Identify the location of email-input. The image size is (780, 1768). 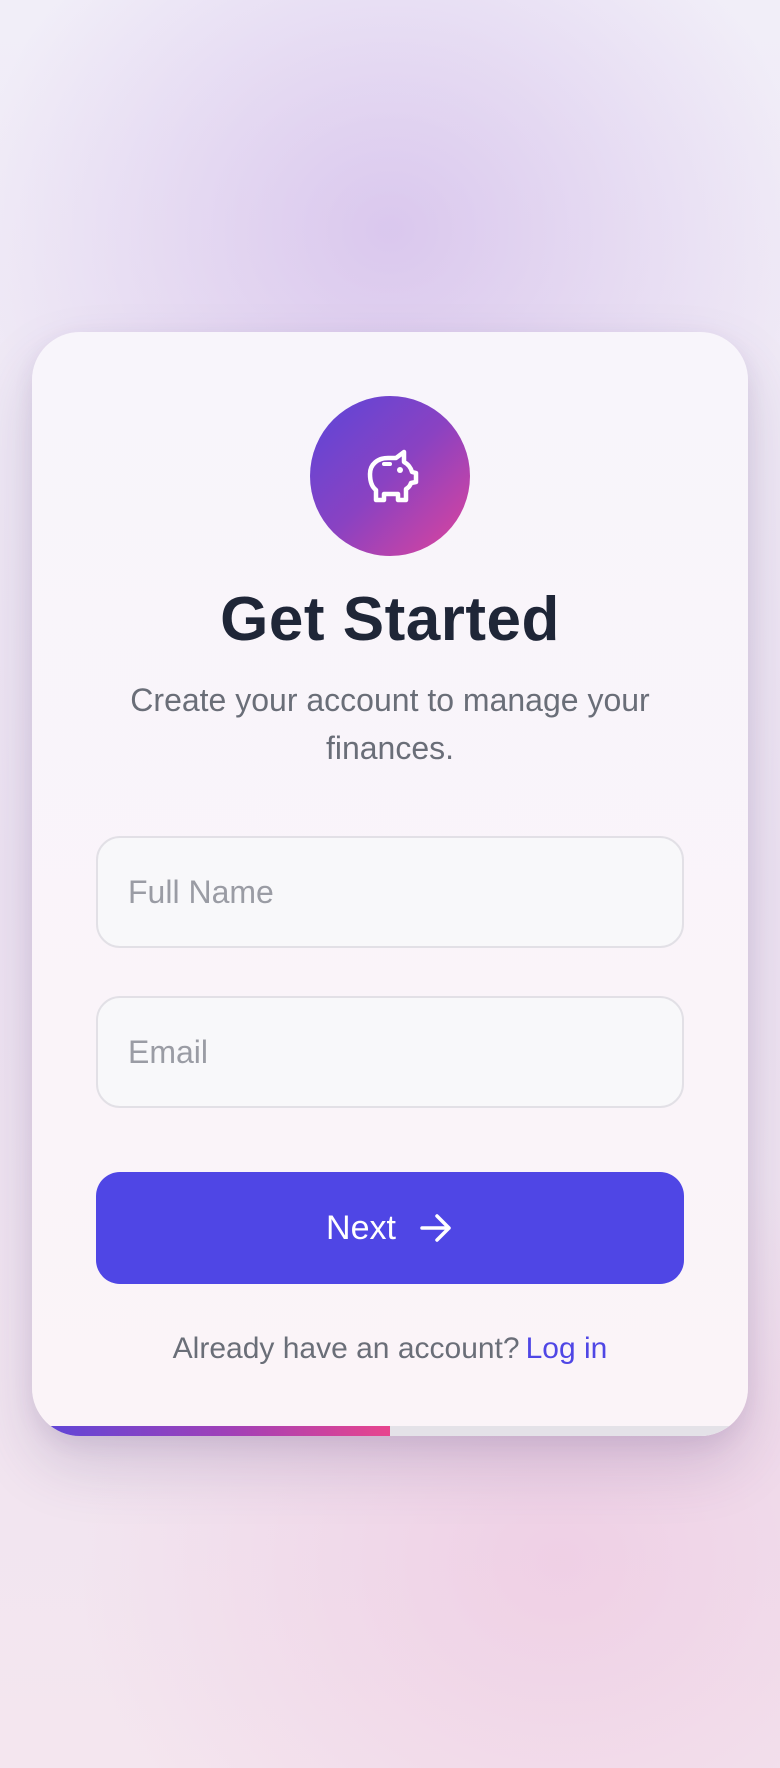
(390, 1052).